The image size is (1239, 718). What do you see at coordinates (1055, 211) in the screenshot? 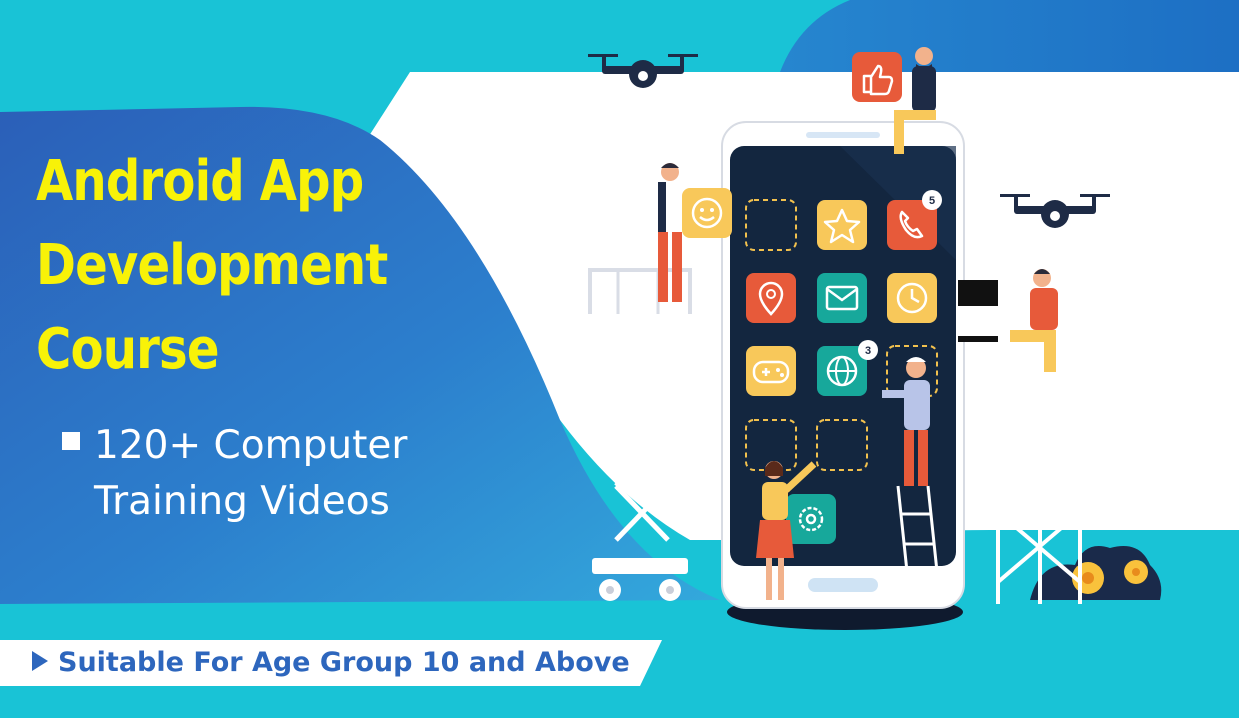
I see `drone-right` at bounding box center [1055, 211].